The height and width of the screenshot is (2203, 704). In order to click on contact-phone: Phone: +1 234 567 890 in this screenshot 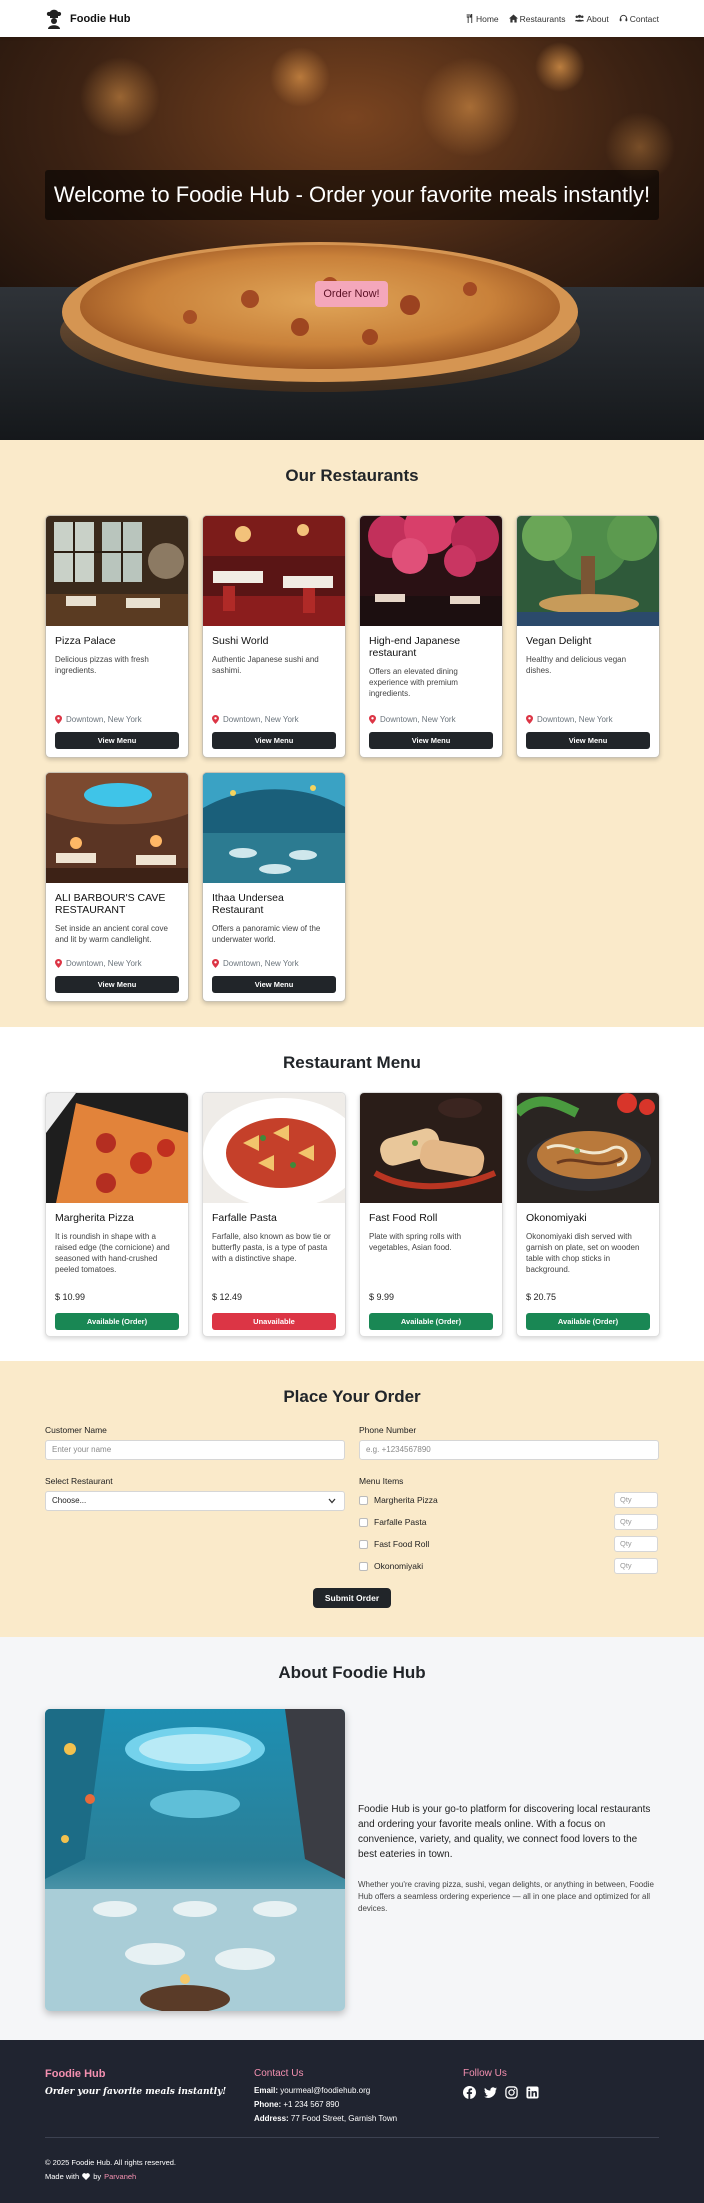, I will do `click(296, 2104)`.